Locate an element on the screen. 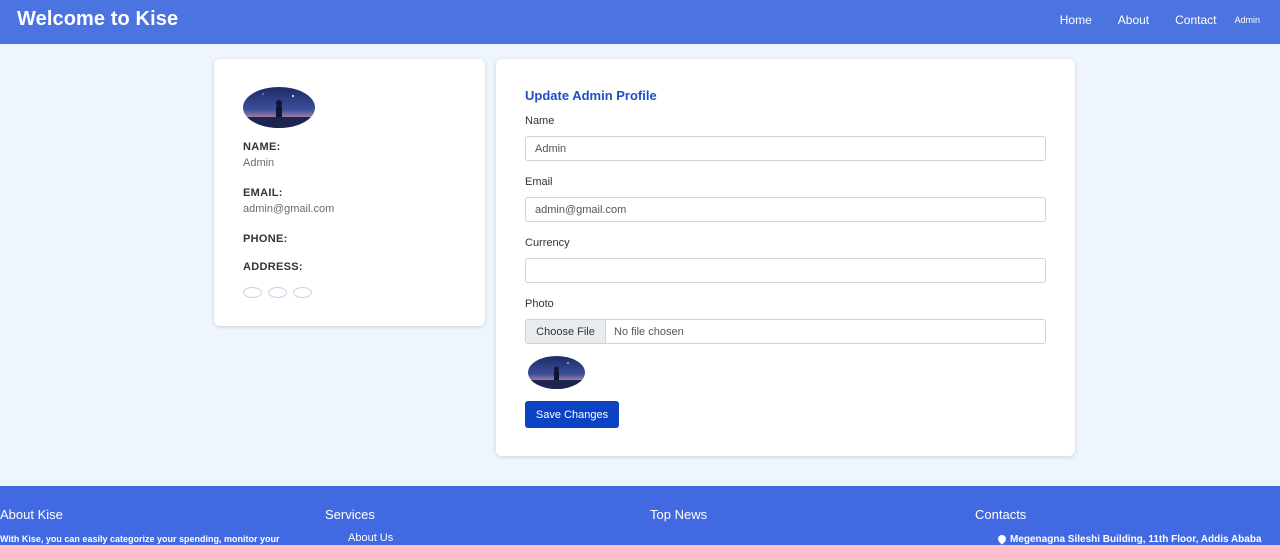  profile-name-value: Admin is located at coordinates (259, 163).